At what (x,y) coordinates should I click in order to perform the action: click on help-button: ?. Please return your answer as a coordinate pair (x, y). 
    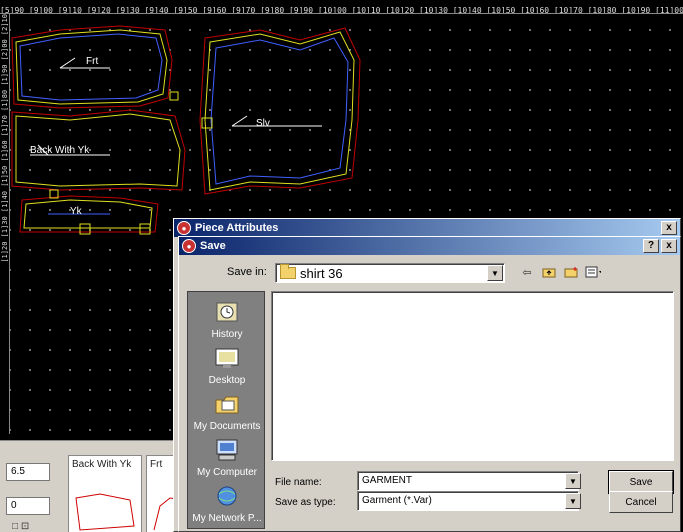
    Looking at the image, I should click on (651, 246).